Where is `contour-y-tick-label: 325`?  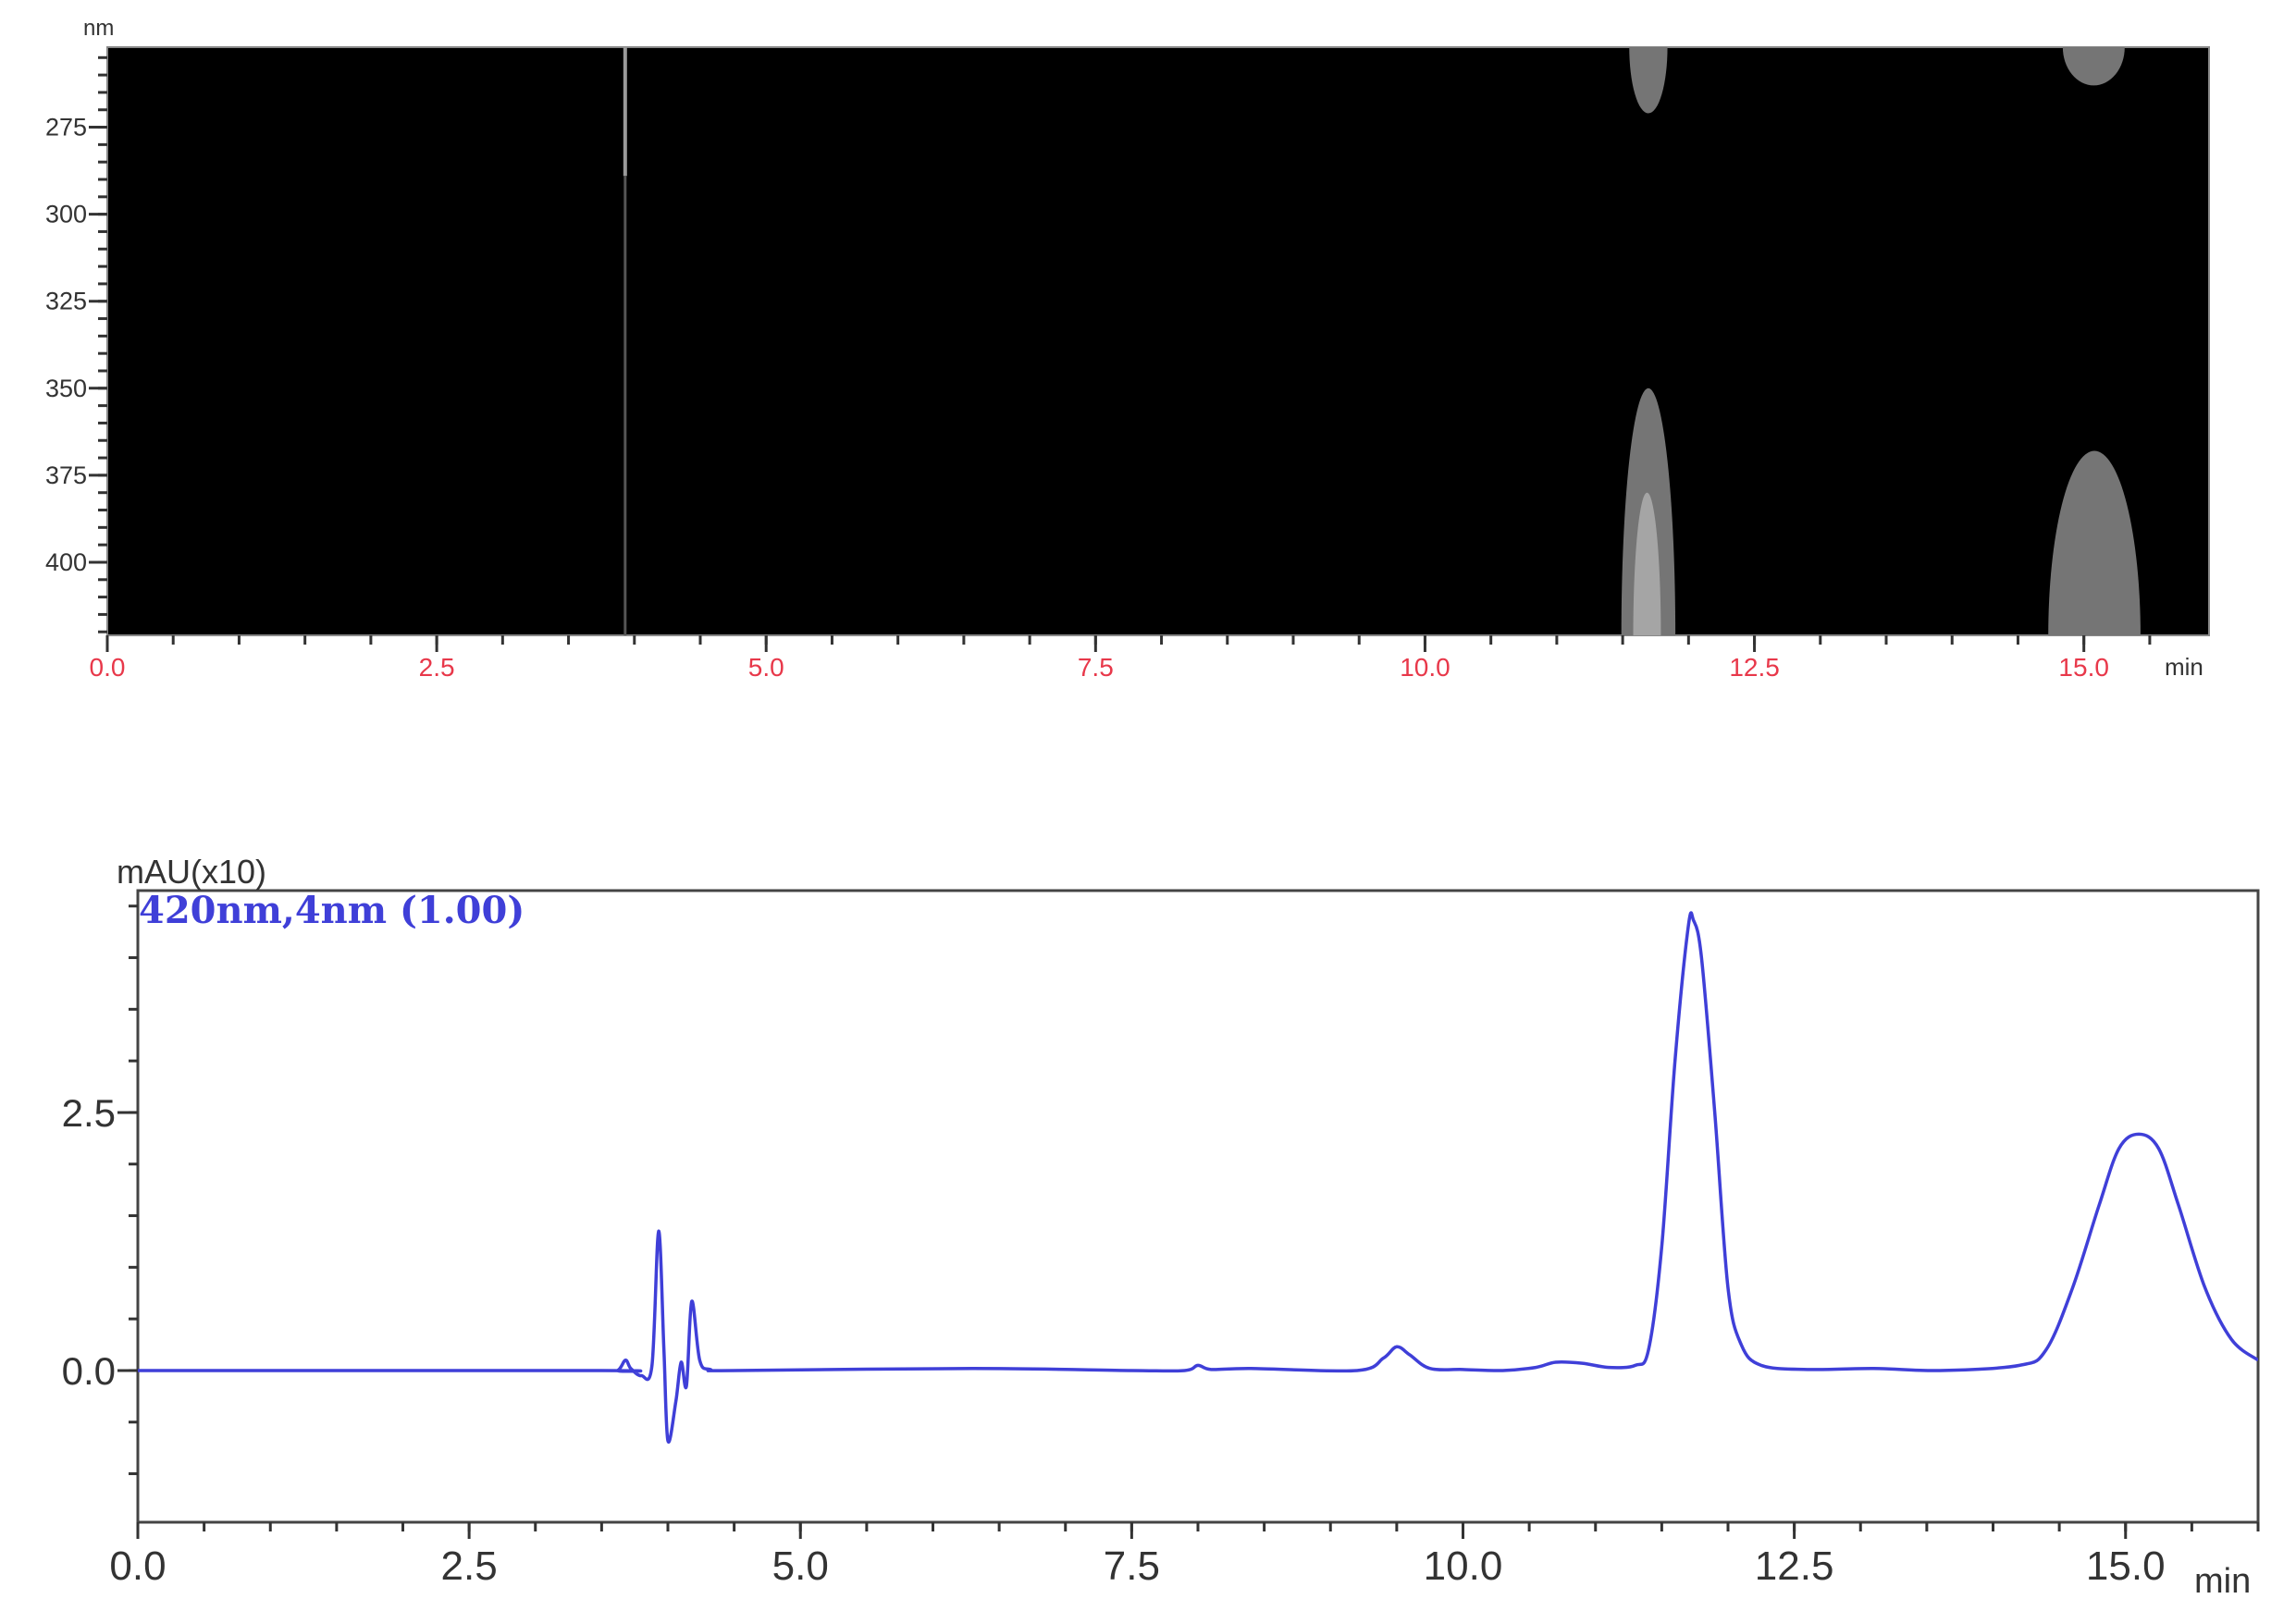 contour-y-tick-label: 325 is located at coordinates (66, 301).